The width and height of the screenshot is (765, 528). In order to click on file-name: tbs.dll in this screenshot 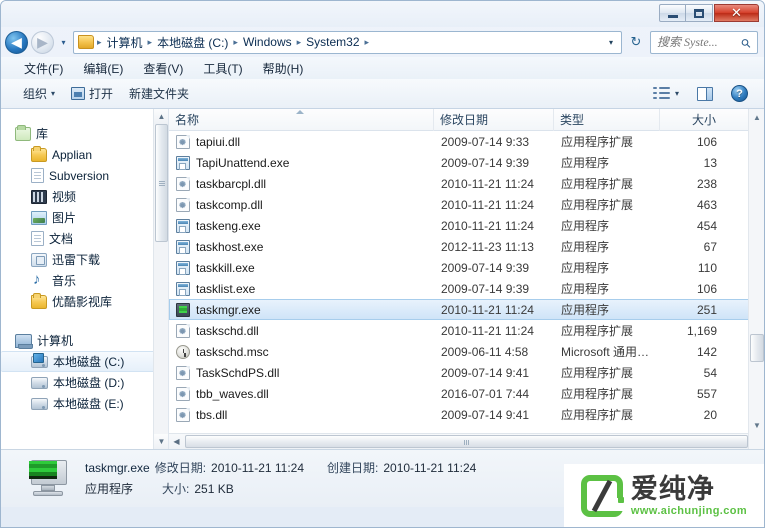, I will do `click(212, 414)`.